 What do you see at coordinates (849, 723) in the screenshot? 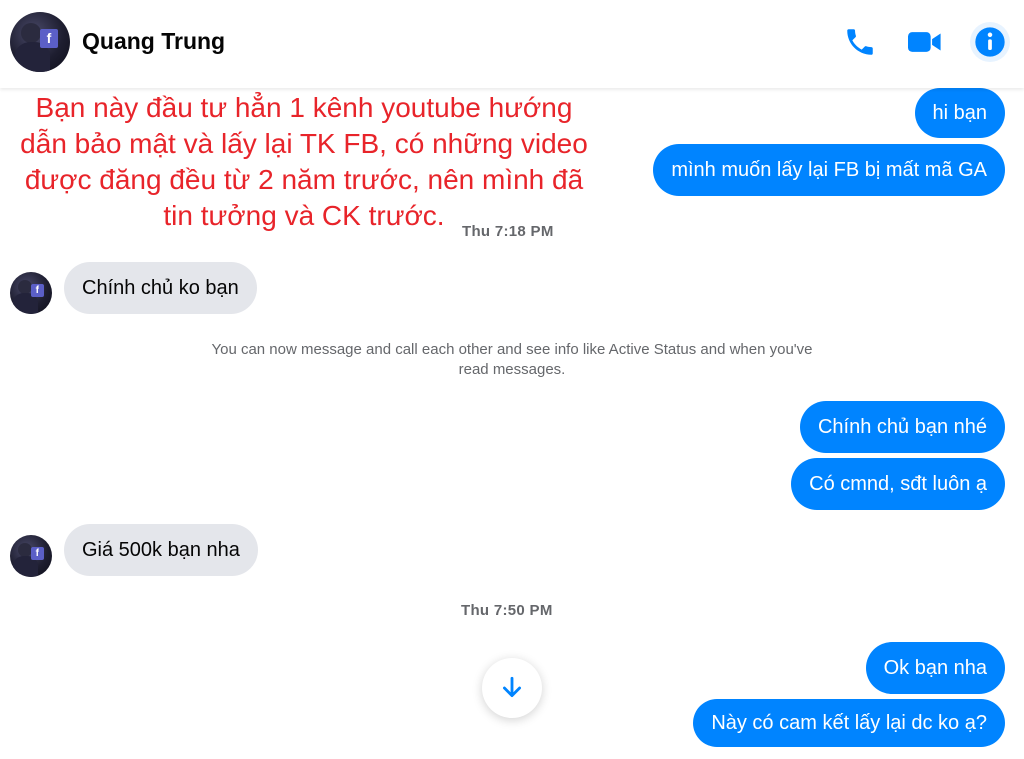
I see `outgoing-message: Này có cam kết lấy lại dc ko ạ?` at bounding box center [849, 723].